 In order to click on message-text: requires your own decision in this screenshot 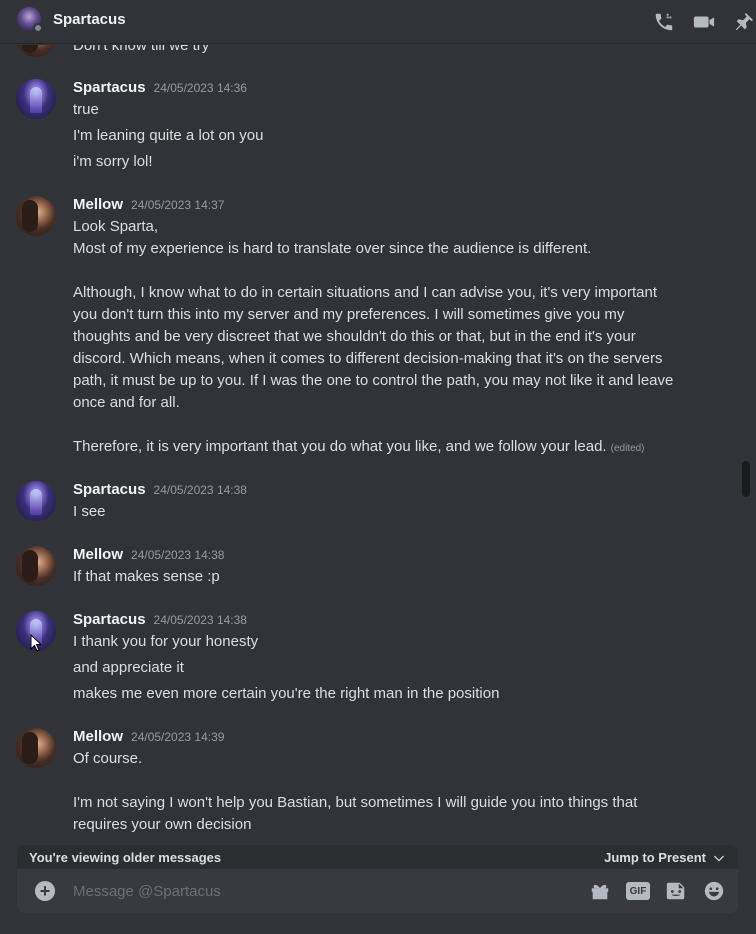, I will do `click(162, 824)`.